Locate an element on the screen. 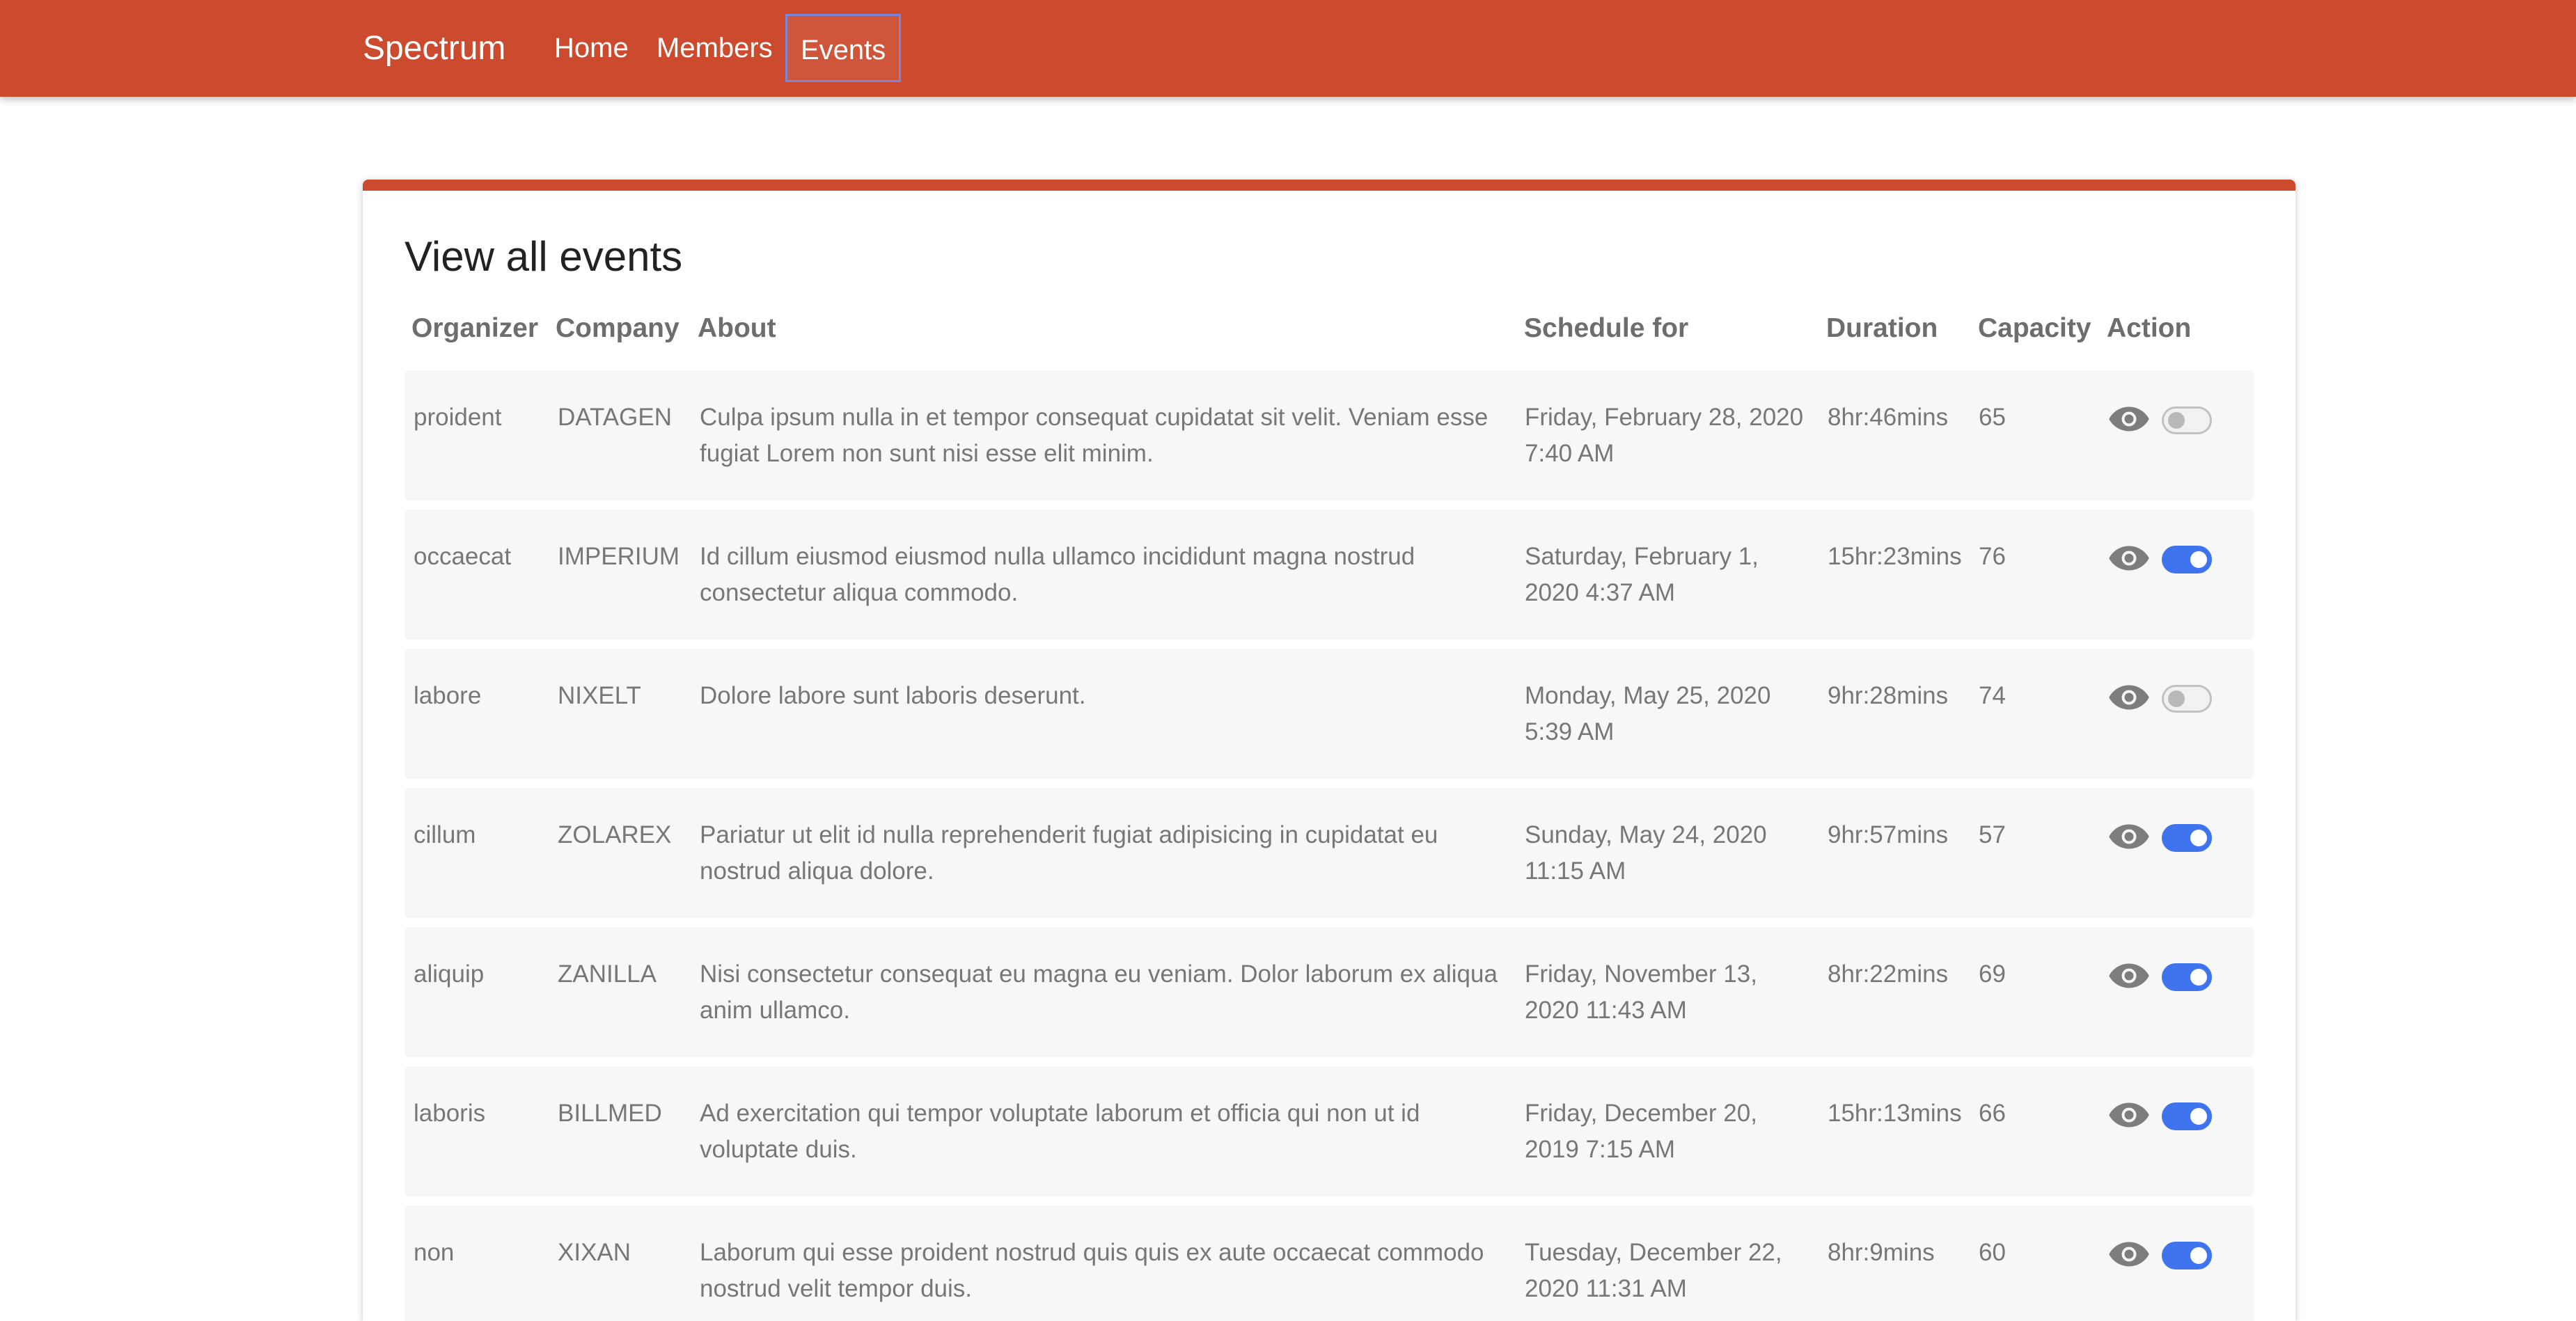  cell-organizer: labore is located at coordinates (448, 696).